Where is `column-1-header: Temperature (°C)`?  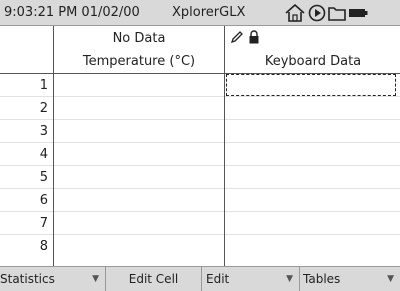 column-1-header: Temperature (°C) is located at coordinates (139, 61).